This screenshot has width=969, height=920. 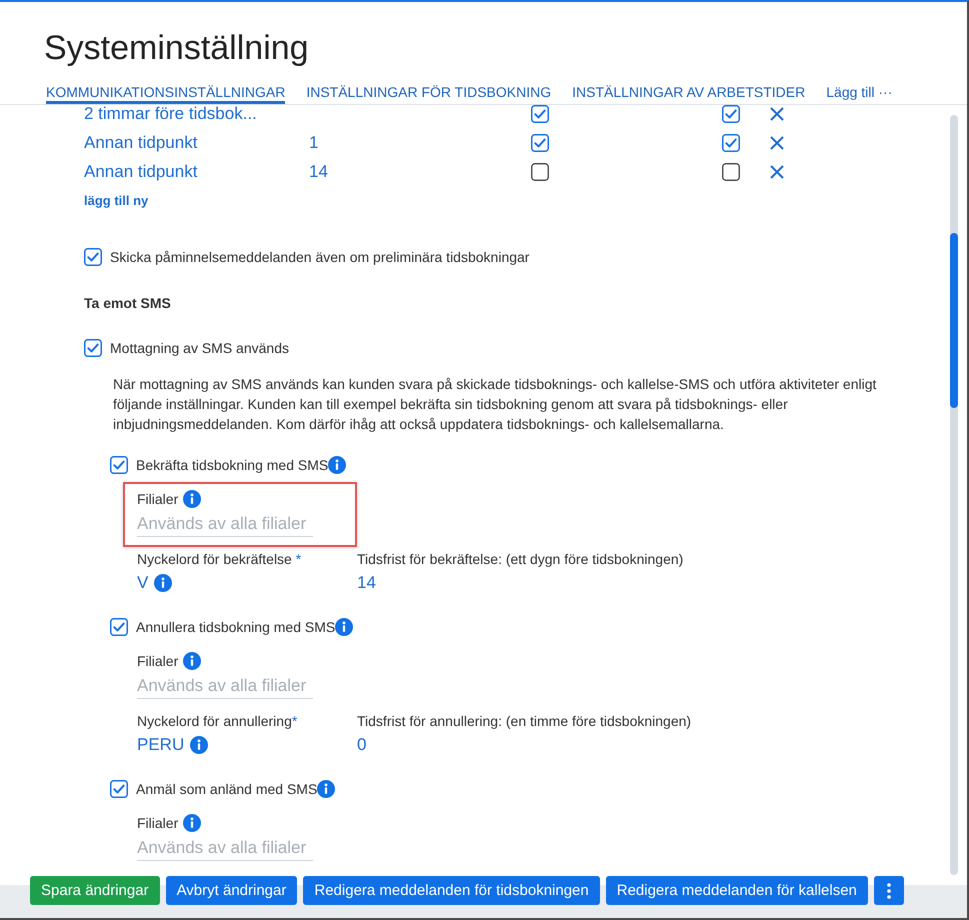 I want to click on action-button: Redigera meddelanden för tidsbokningen, so click(x=451, y=890).